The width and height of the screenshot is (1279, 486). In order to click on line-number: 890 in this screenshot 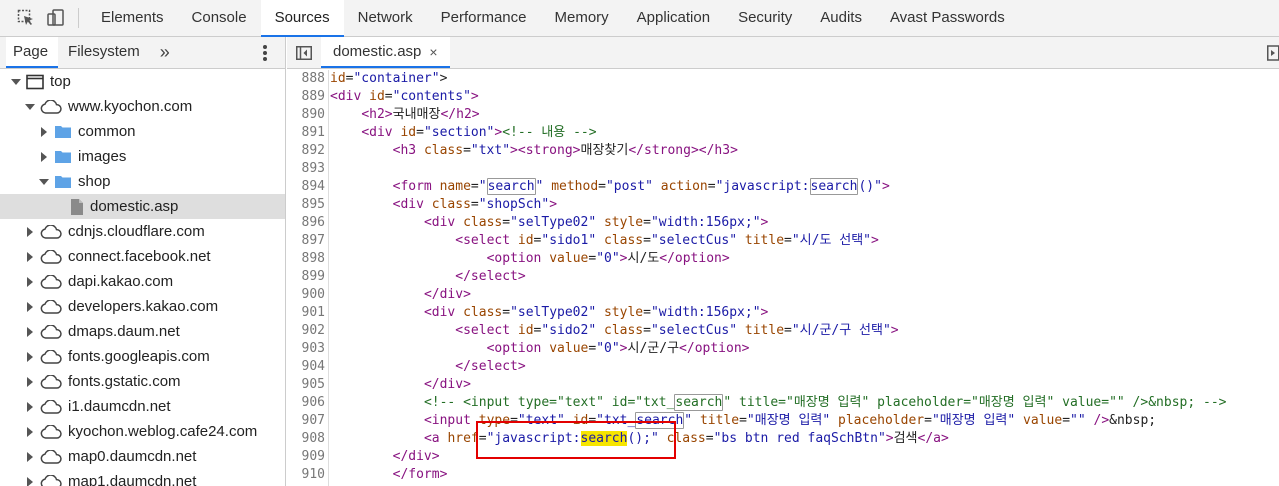, I will do `click(307, 115)`.